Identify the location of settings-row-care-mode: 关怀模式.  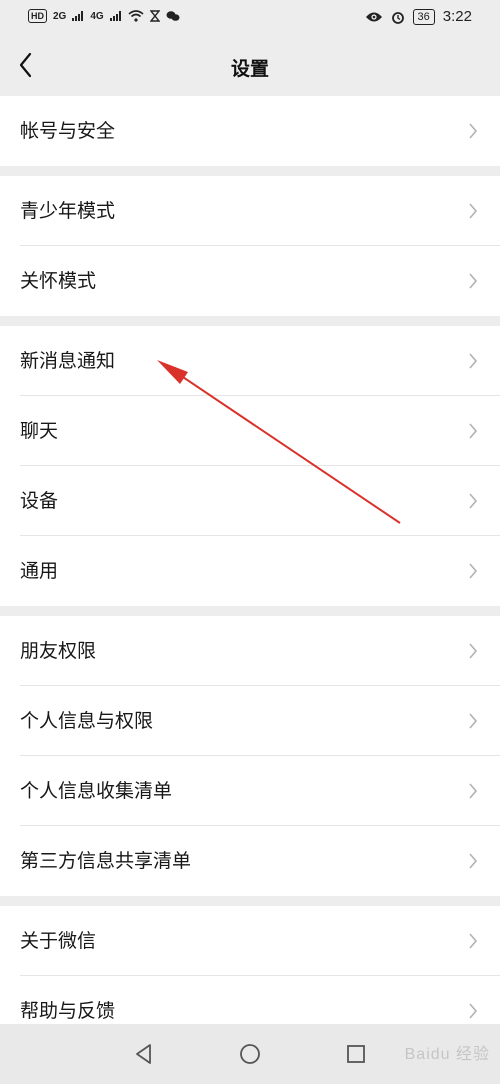
(250, 281).